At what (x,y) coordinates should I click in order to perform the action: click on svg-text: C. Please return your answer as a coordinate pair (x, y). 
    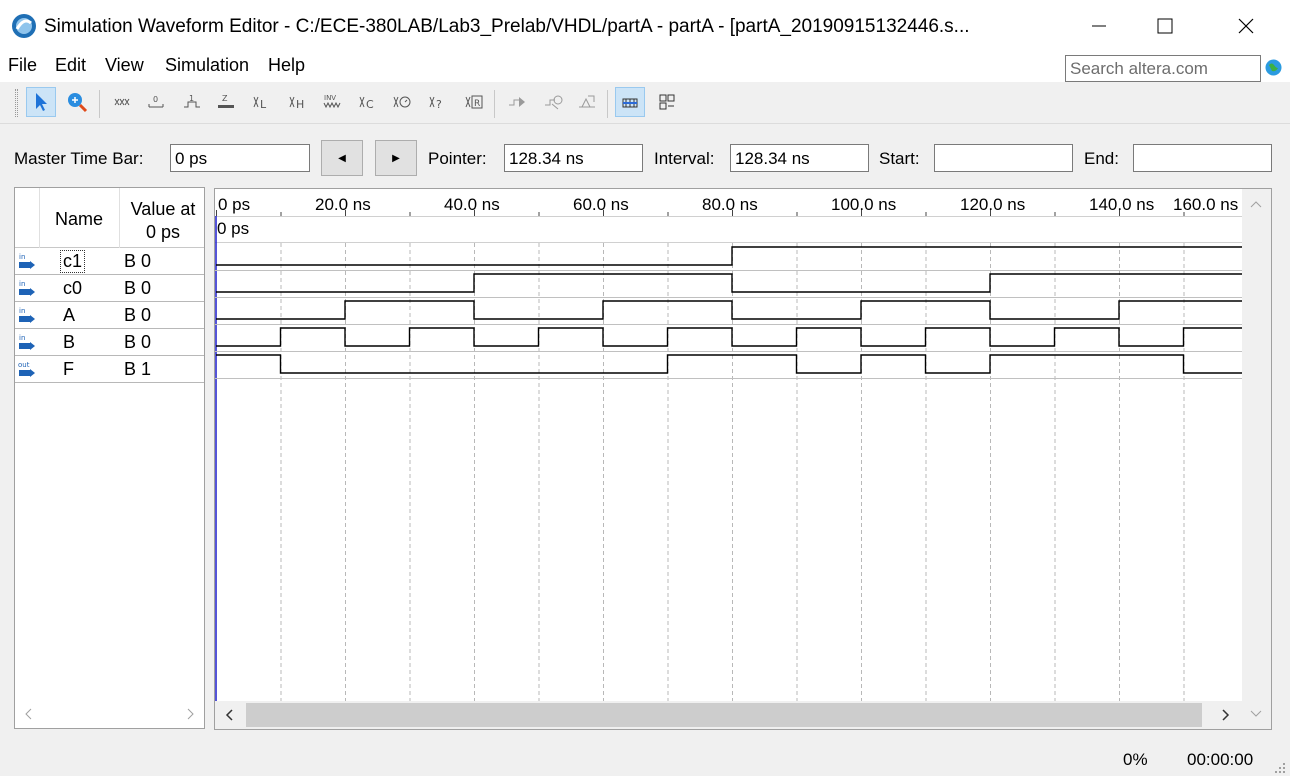
    Looking at the image, I should click on (370, 104).